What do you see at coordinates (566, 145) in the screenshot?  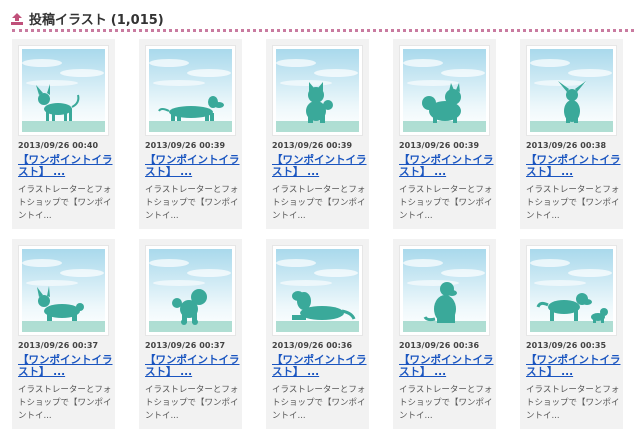 I see `post-date: 2013/09/26 00:38` at bounding box center [566, 145].